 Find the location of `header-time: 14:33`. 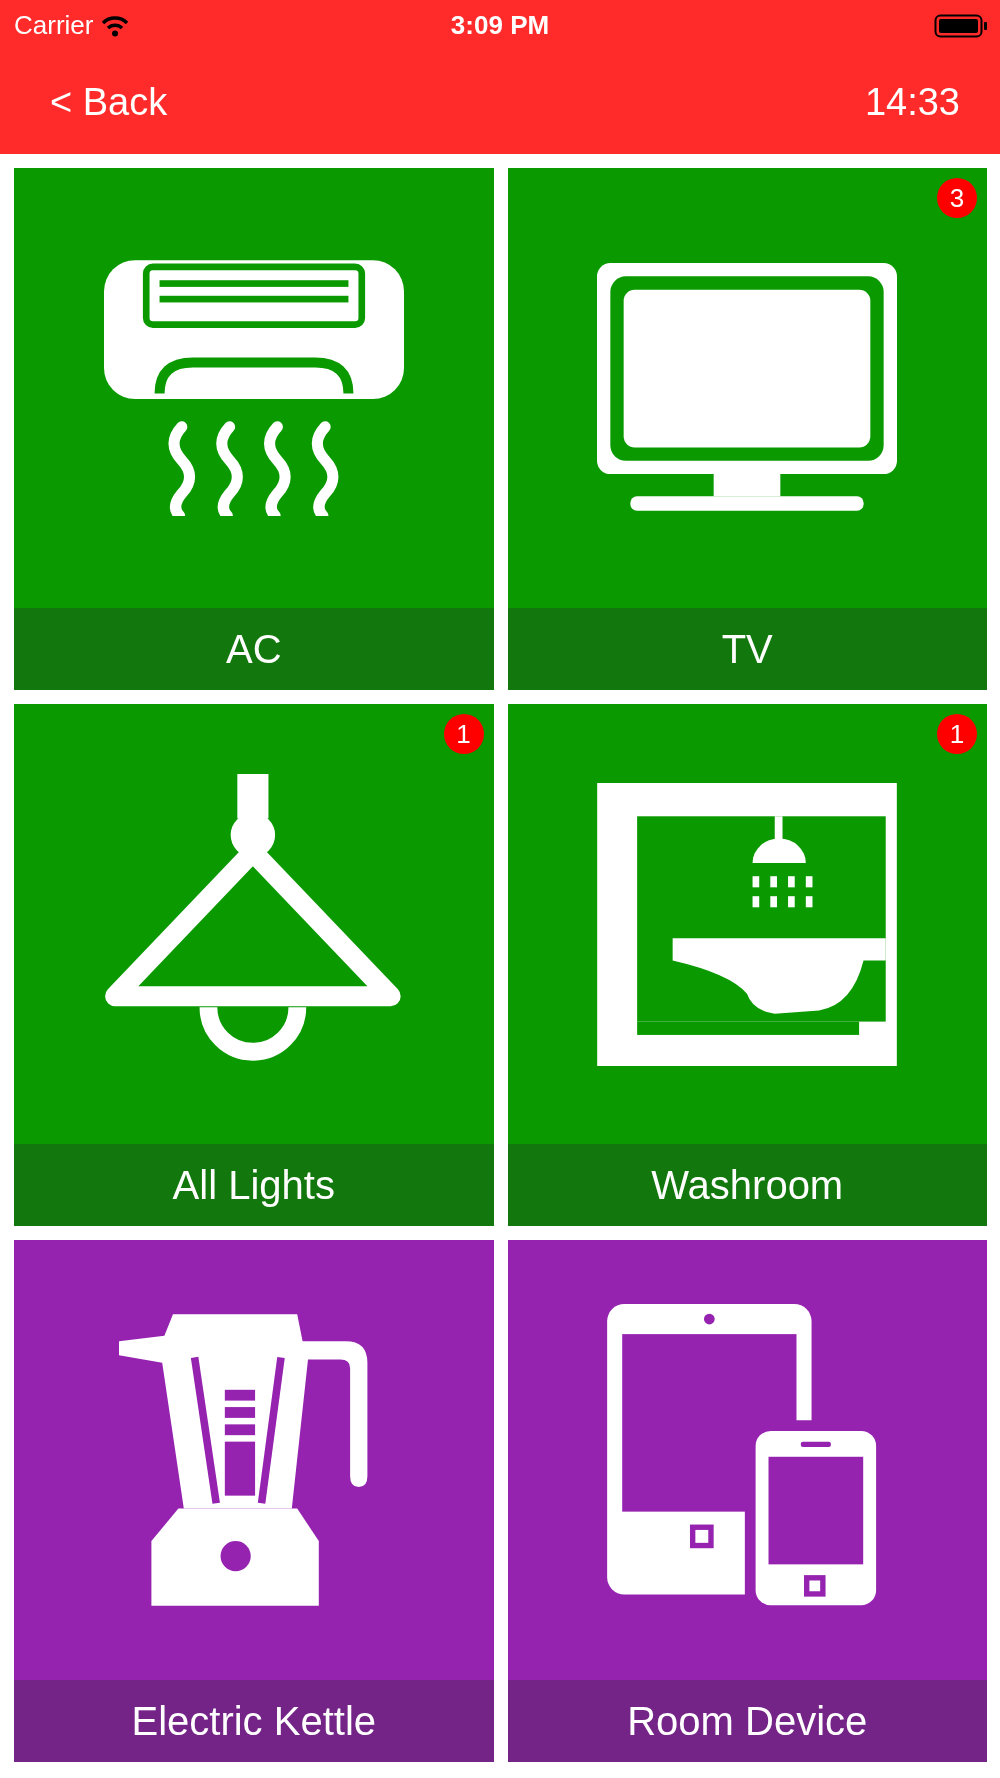

header-time: 14:33 is located at coordinates (912, 102).